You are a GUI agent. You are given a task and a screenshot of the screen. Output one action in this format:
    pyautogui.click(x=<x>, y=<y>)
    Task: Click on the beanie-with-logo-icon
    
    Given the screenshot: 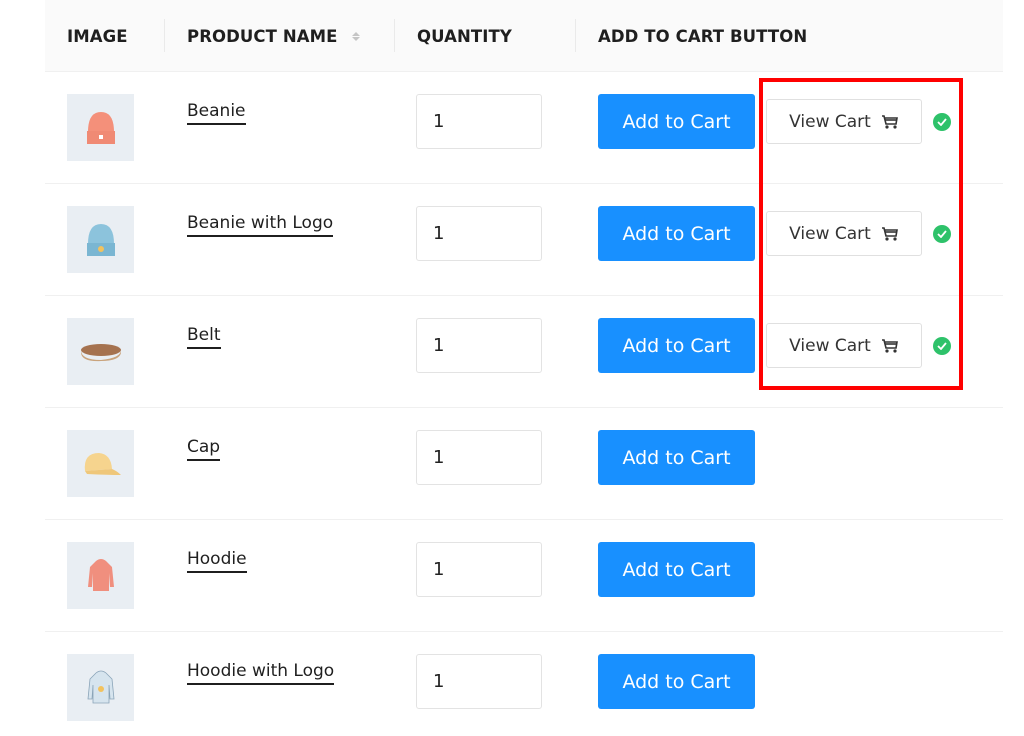 What is the action you would take?
    pyautogui.click(x=100, y=239)
    